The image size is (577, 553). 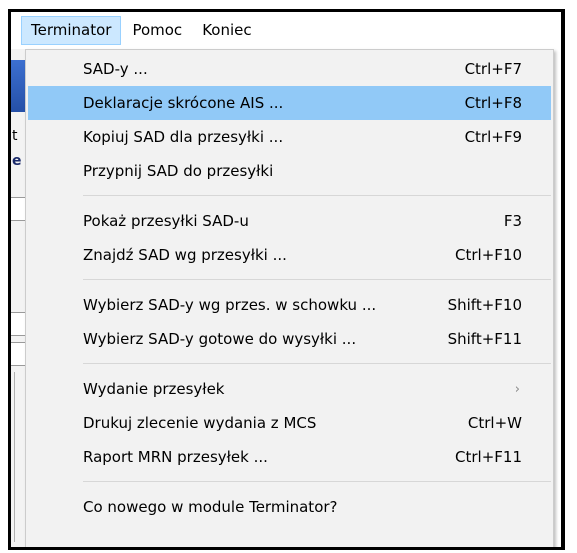 I want to click on menu-item-label: Wydanie przesyłek, so click(x=154, y=389).